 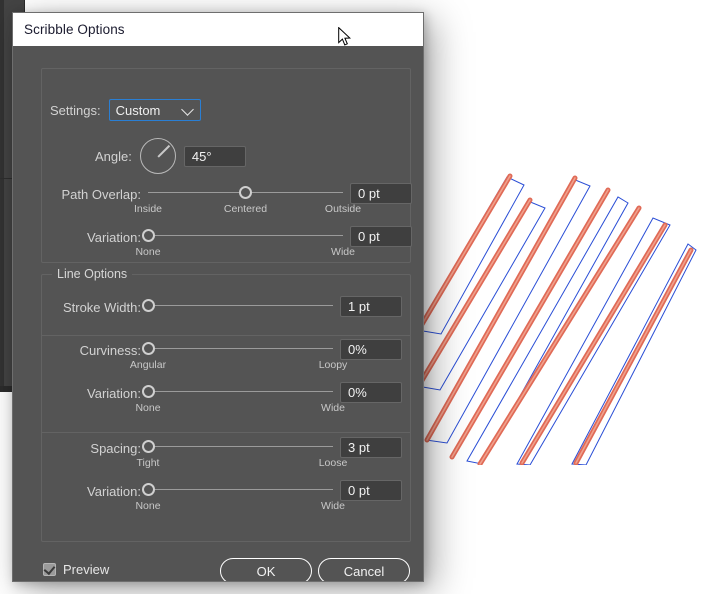 What do you see at coordinates (148, 365) in the screenshot?
I see `curviness-tick-min: Angular` at bounding box center [148, 365].